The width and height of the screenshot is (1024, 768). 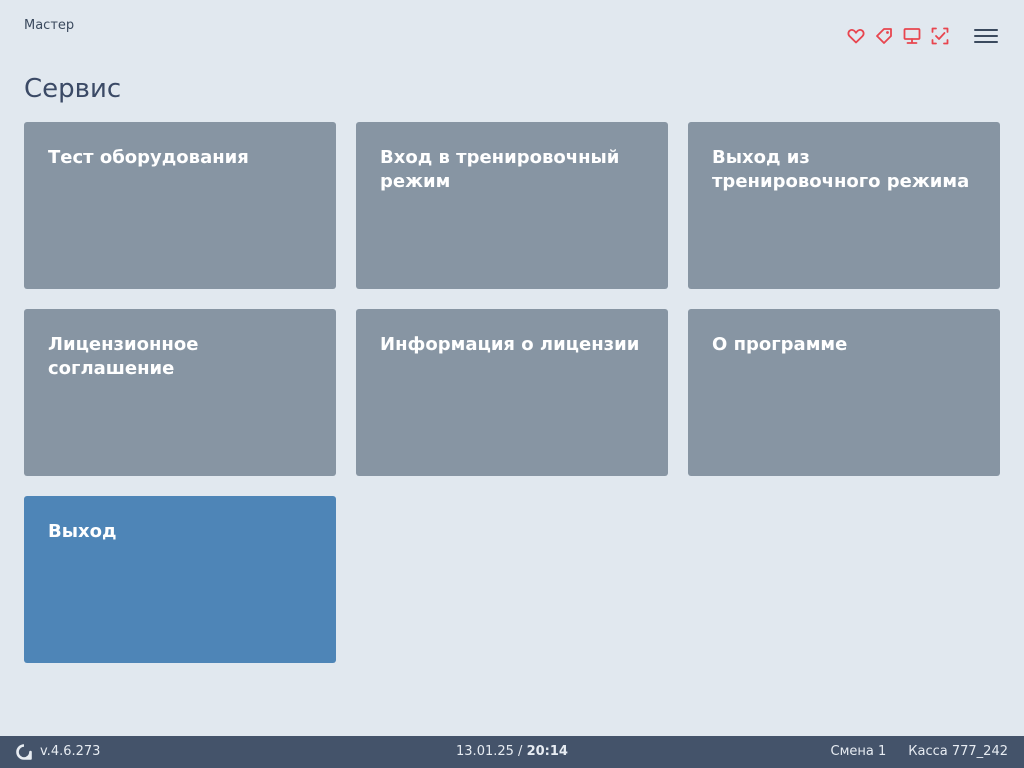 What do you see at coordinates (180, 392) in the screenshot?
I see `license-agreement-tile: Лицензионное соглашение` at bounding box center [180, 392].